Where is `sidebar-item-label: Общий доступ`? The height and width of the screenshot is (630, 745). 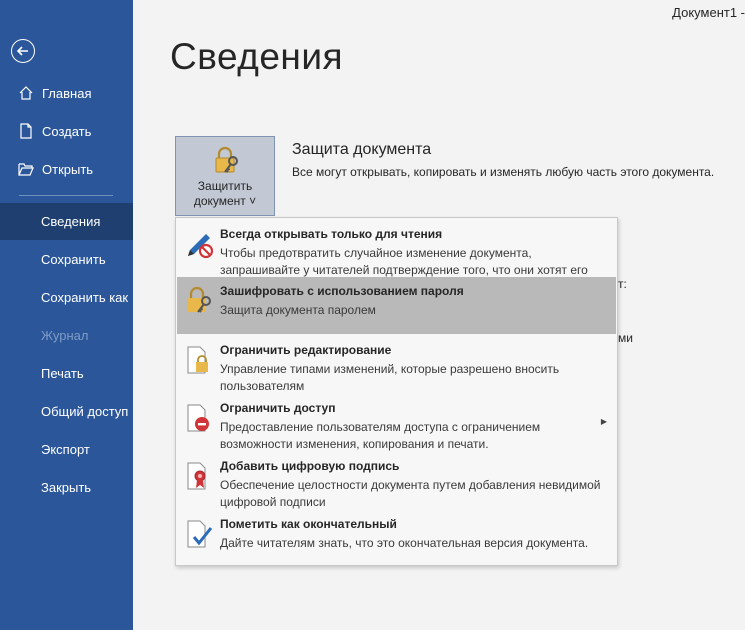 sidebar-item-label: Общий доступ is located at coordinates (85, 411).